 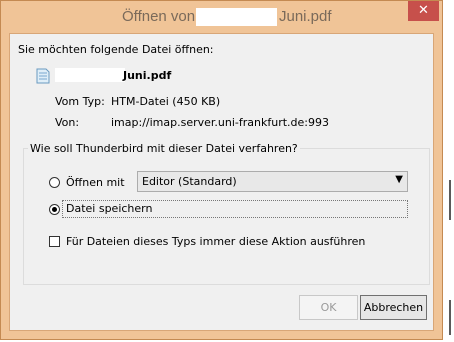 I want to click on chevron-down-icon: ▼, so click(x=399, y=179).